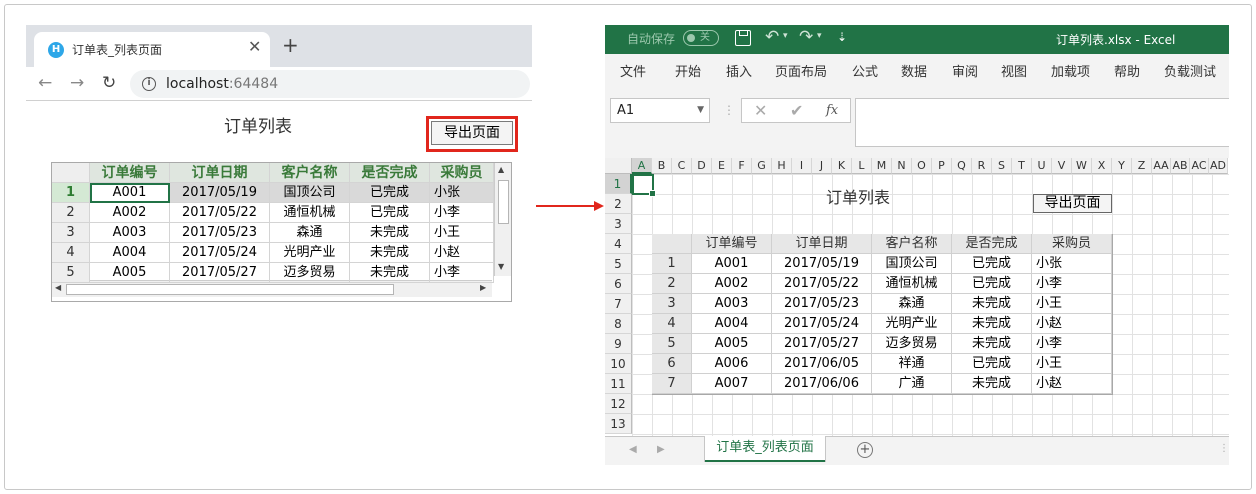 This screenshot has height=494, width=1256. I want to click on table-header-cell: 订单编号, so click(732, 244).